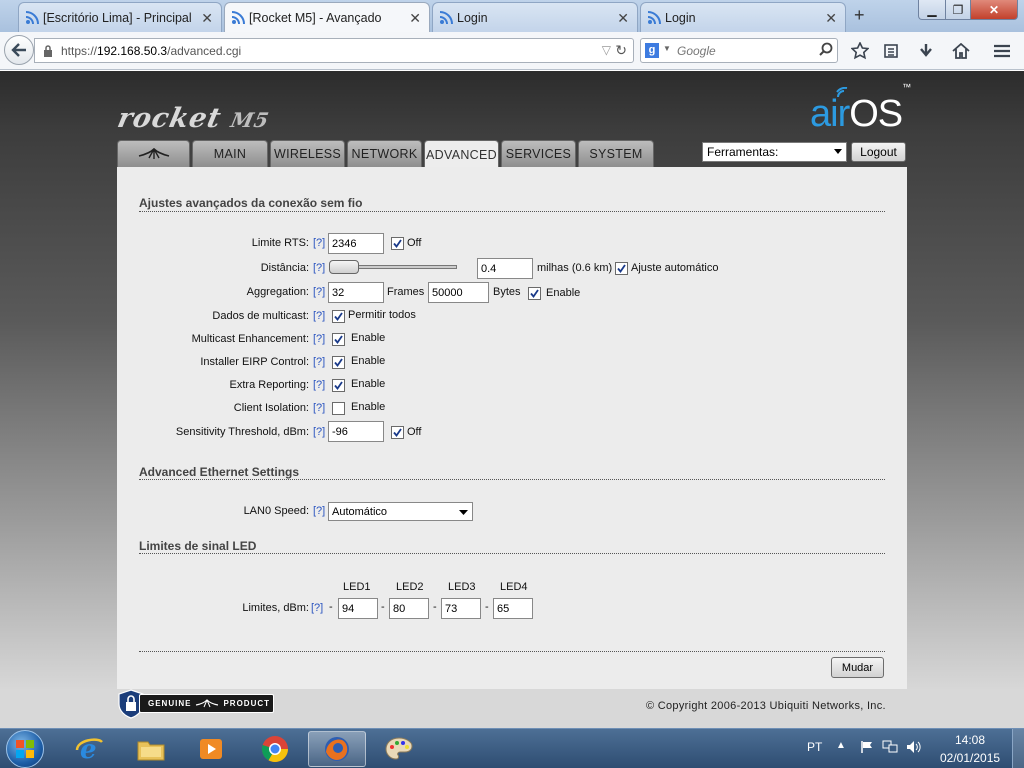 Image resolution: width=1024 pixels, height=768 pixels. Describe the element at coordinates (743, 152) in the screenshot. I see `tools-select-value: Ferramentas:` at that location.